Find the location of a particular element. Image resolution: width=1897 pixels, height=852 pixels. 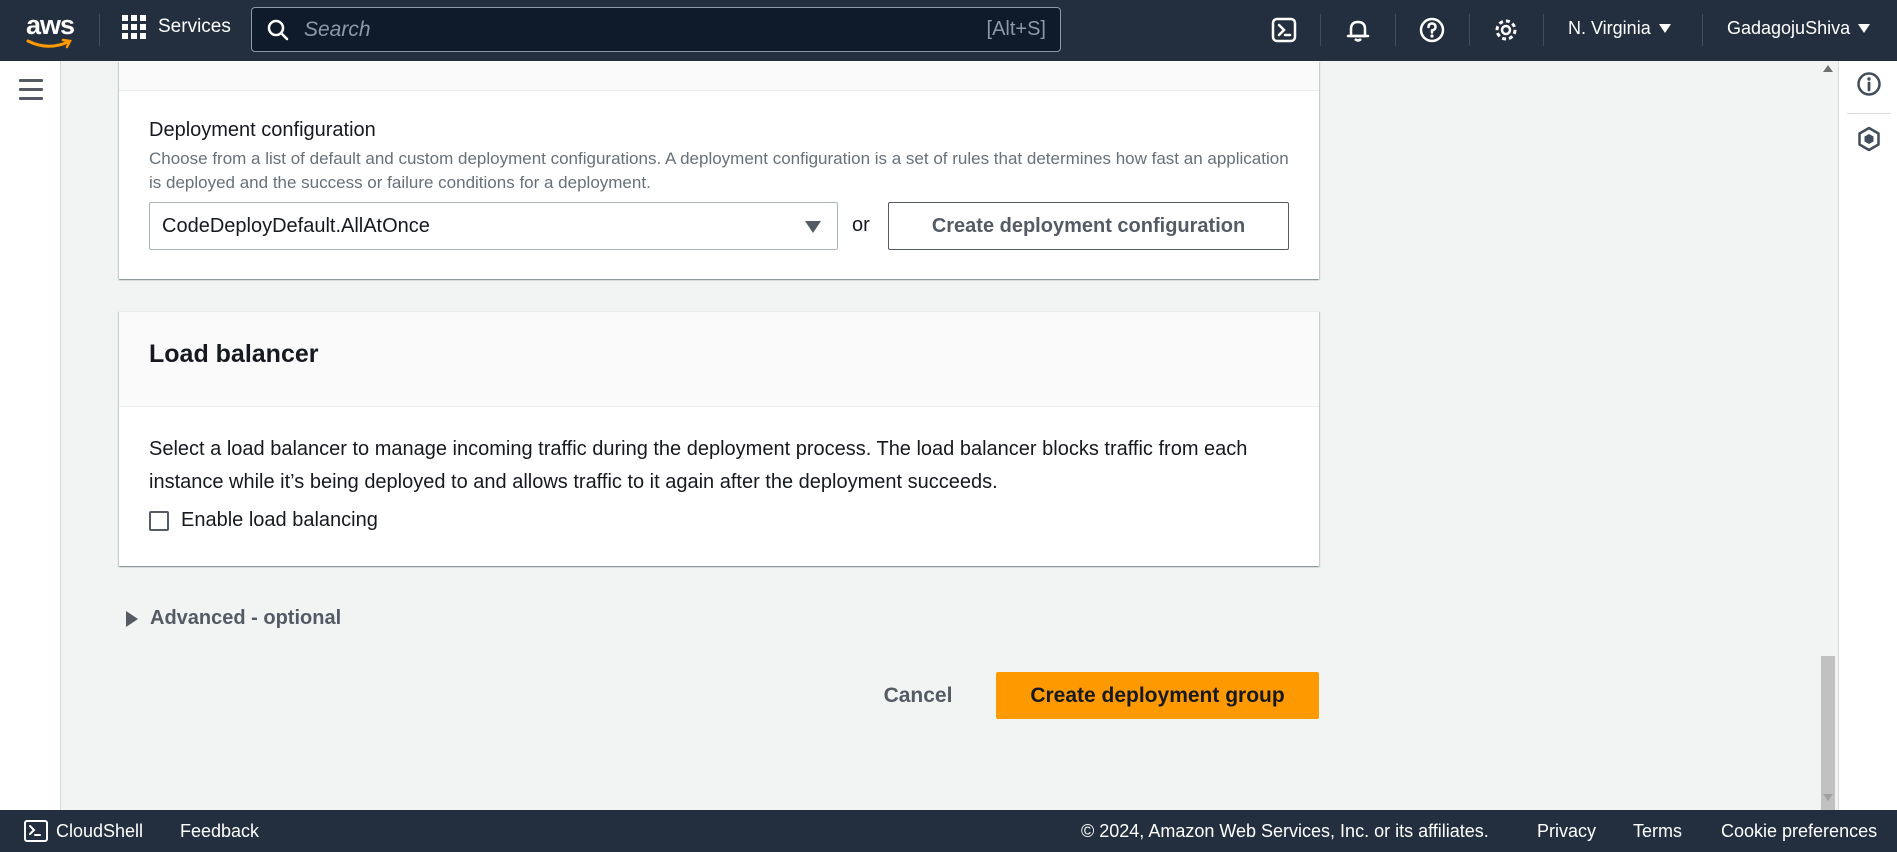

gear-icon is located at coordinates (1506, 30).